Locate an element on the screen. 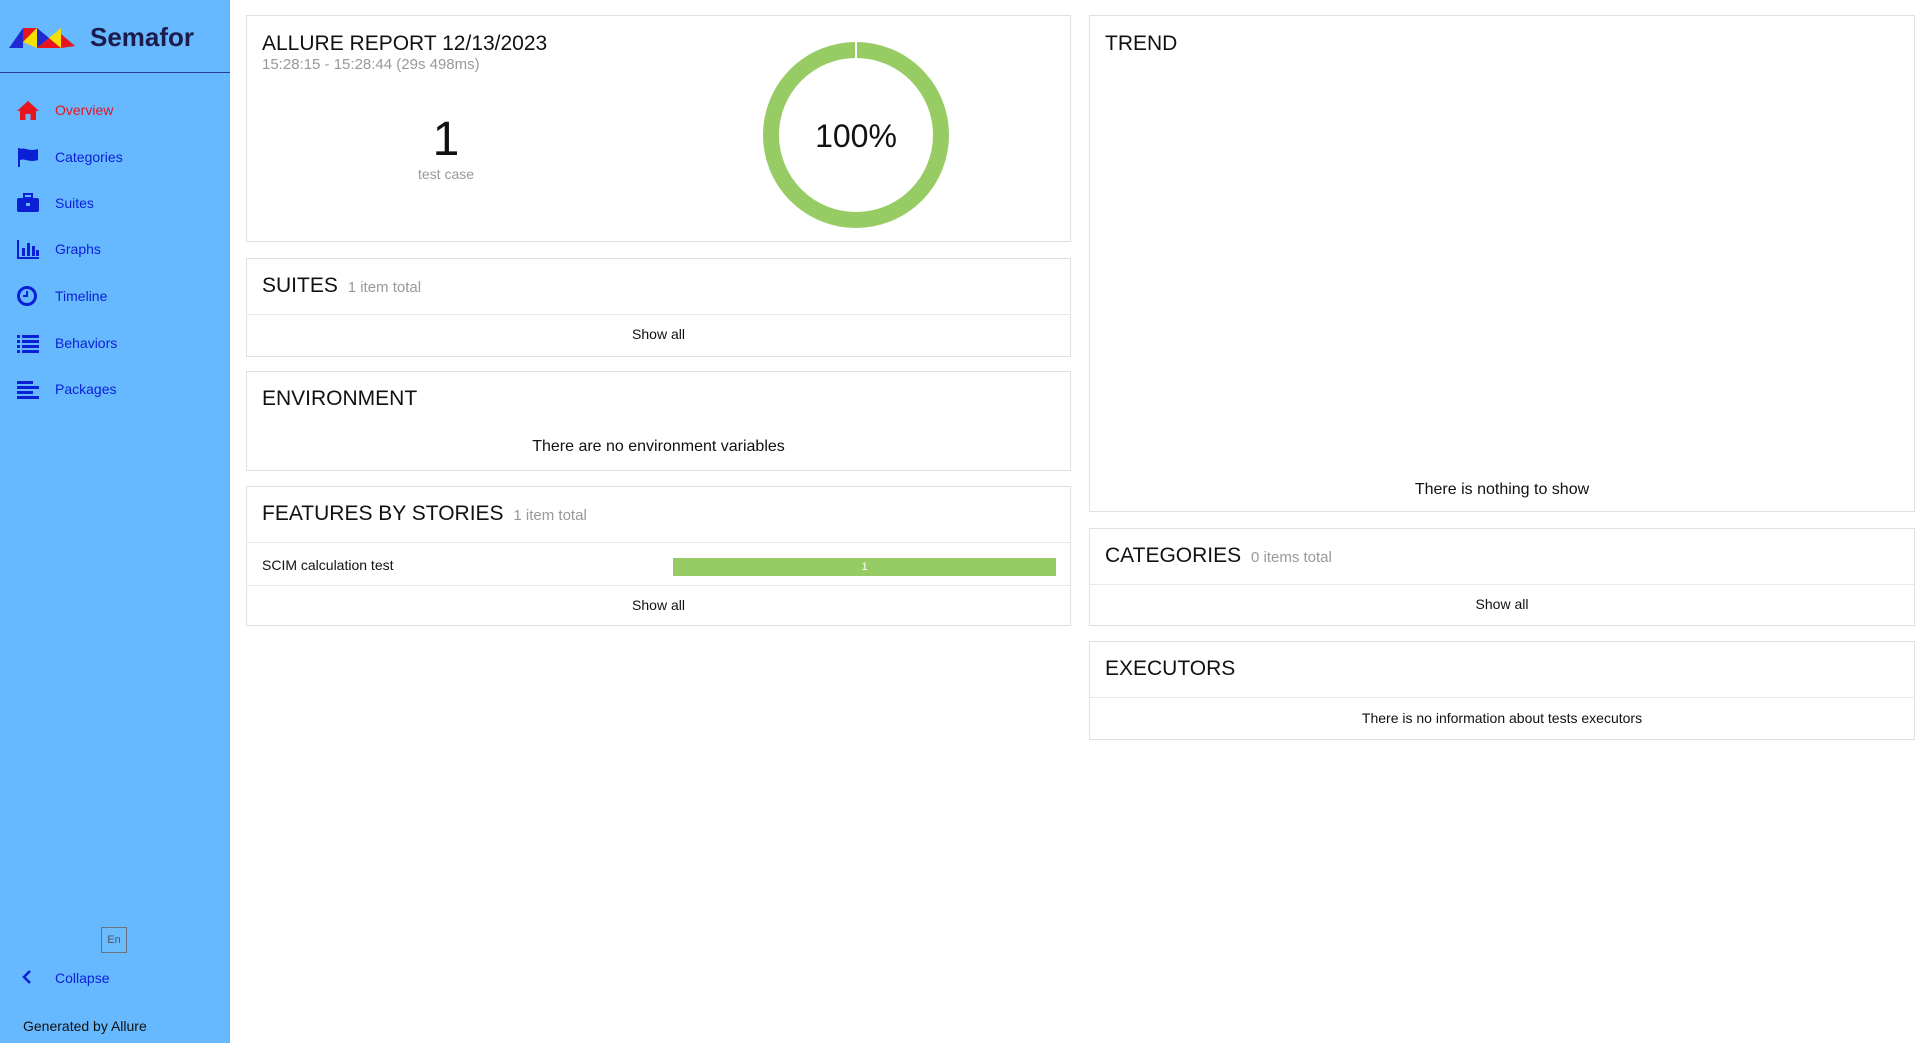 The height and width of the screenshot is (1043, 1919). features-count: 1 item total is located at coordinates (550, 515).